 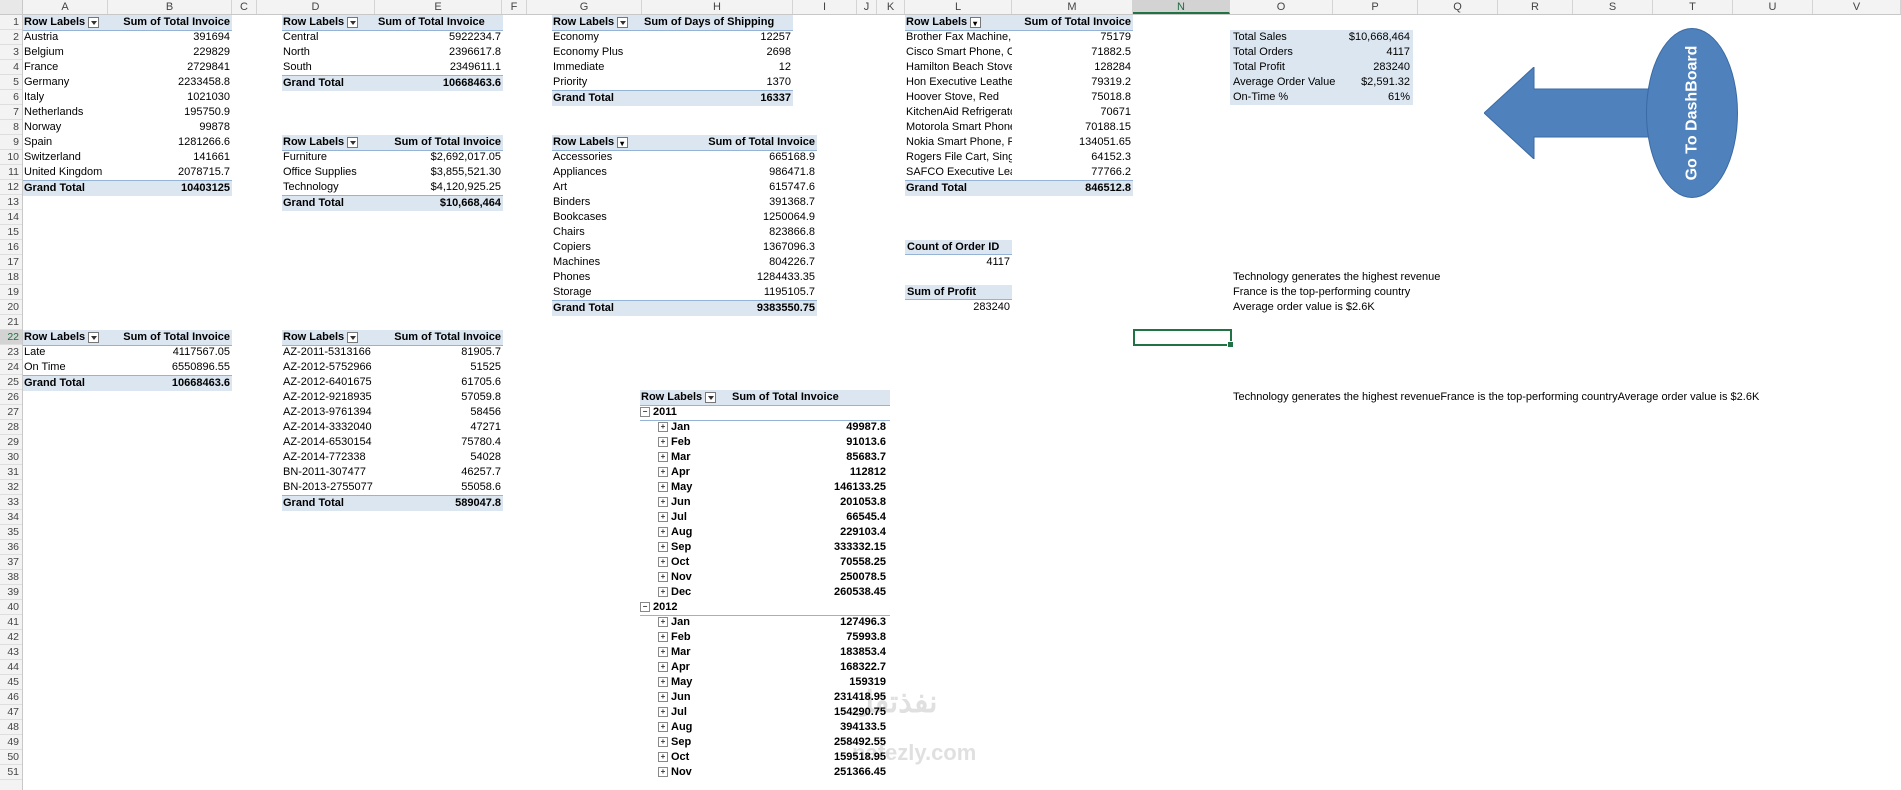 I want to click on row-header-47: 47, so click(x=11, y=712).